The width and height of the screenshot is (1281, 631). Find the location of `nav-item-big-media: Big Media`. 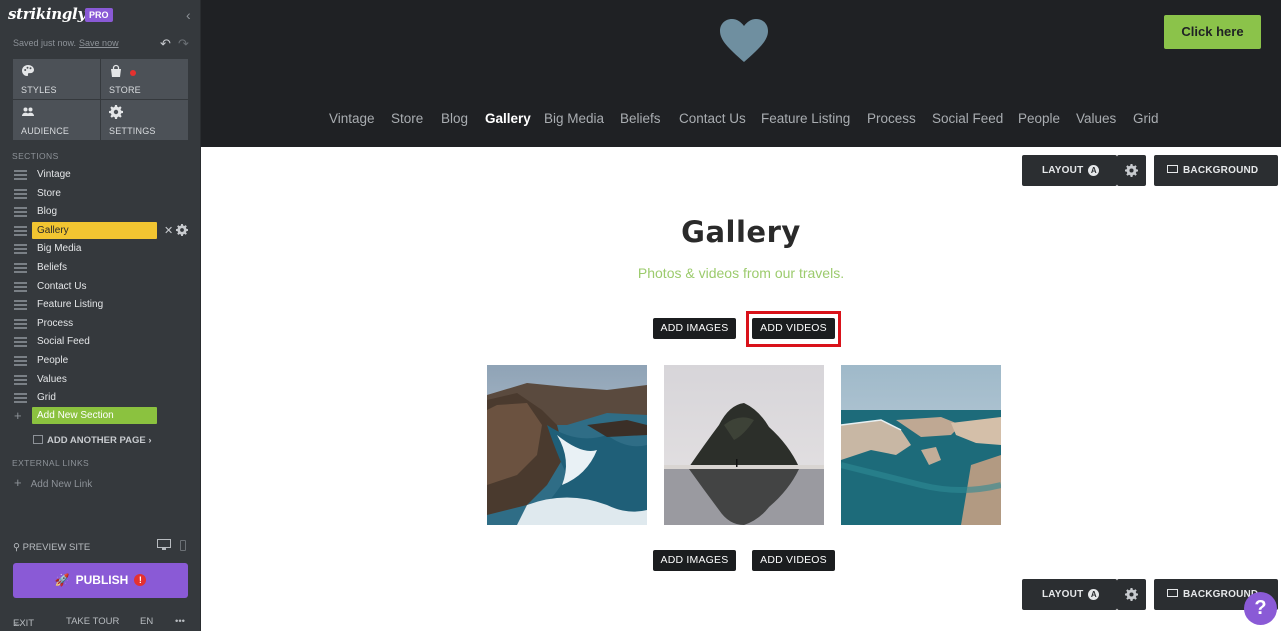

nav-item-big-media: Big Media is located at coordinates (574, 118).